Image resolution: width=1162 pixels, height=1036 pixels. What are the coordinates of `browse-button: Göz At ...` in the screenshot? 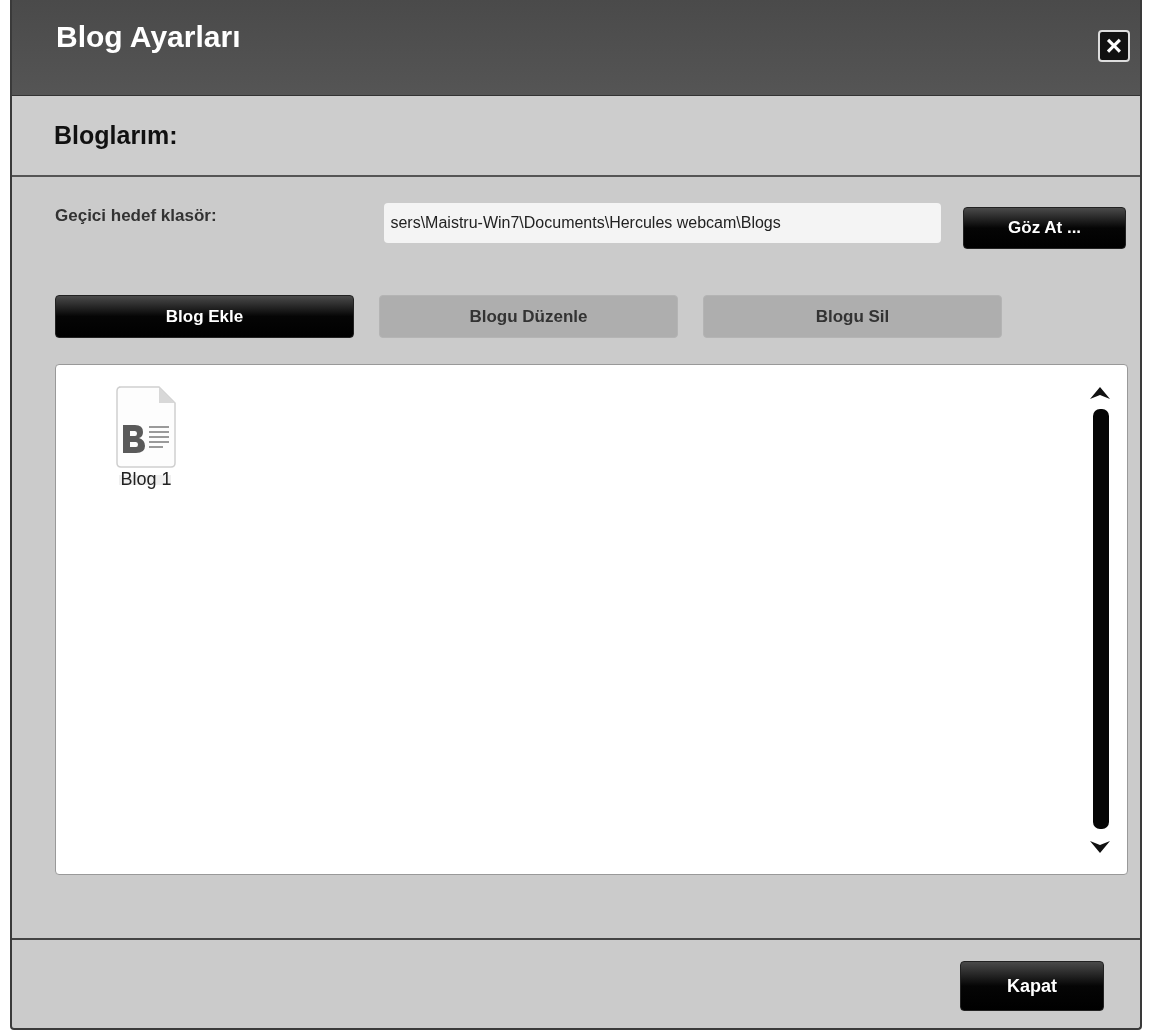 It's located at (1044, 228).